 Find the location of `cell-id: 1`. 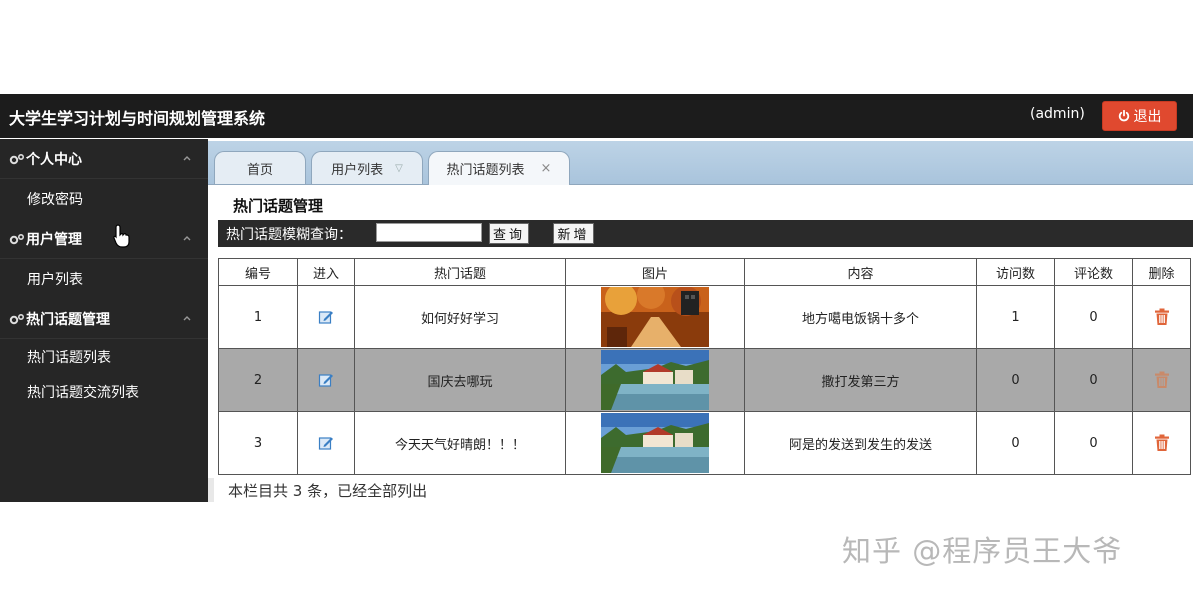

cell-id: 1 is located at coordinates (258, 317).